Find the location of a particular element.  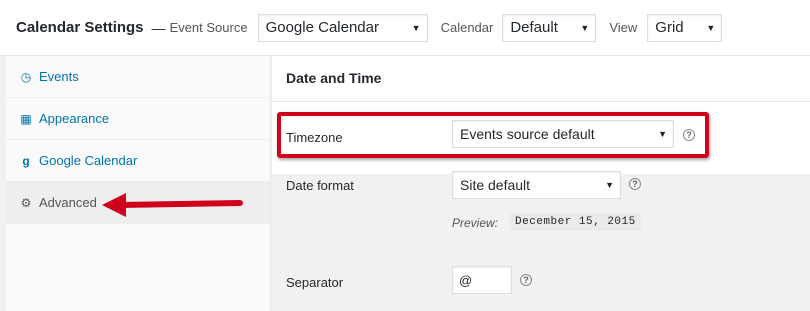

annotation-arrow is located at coordinates (172, 205).